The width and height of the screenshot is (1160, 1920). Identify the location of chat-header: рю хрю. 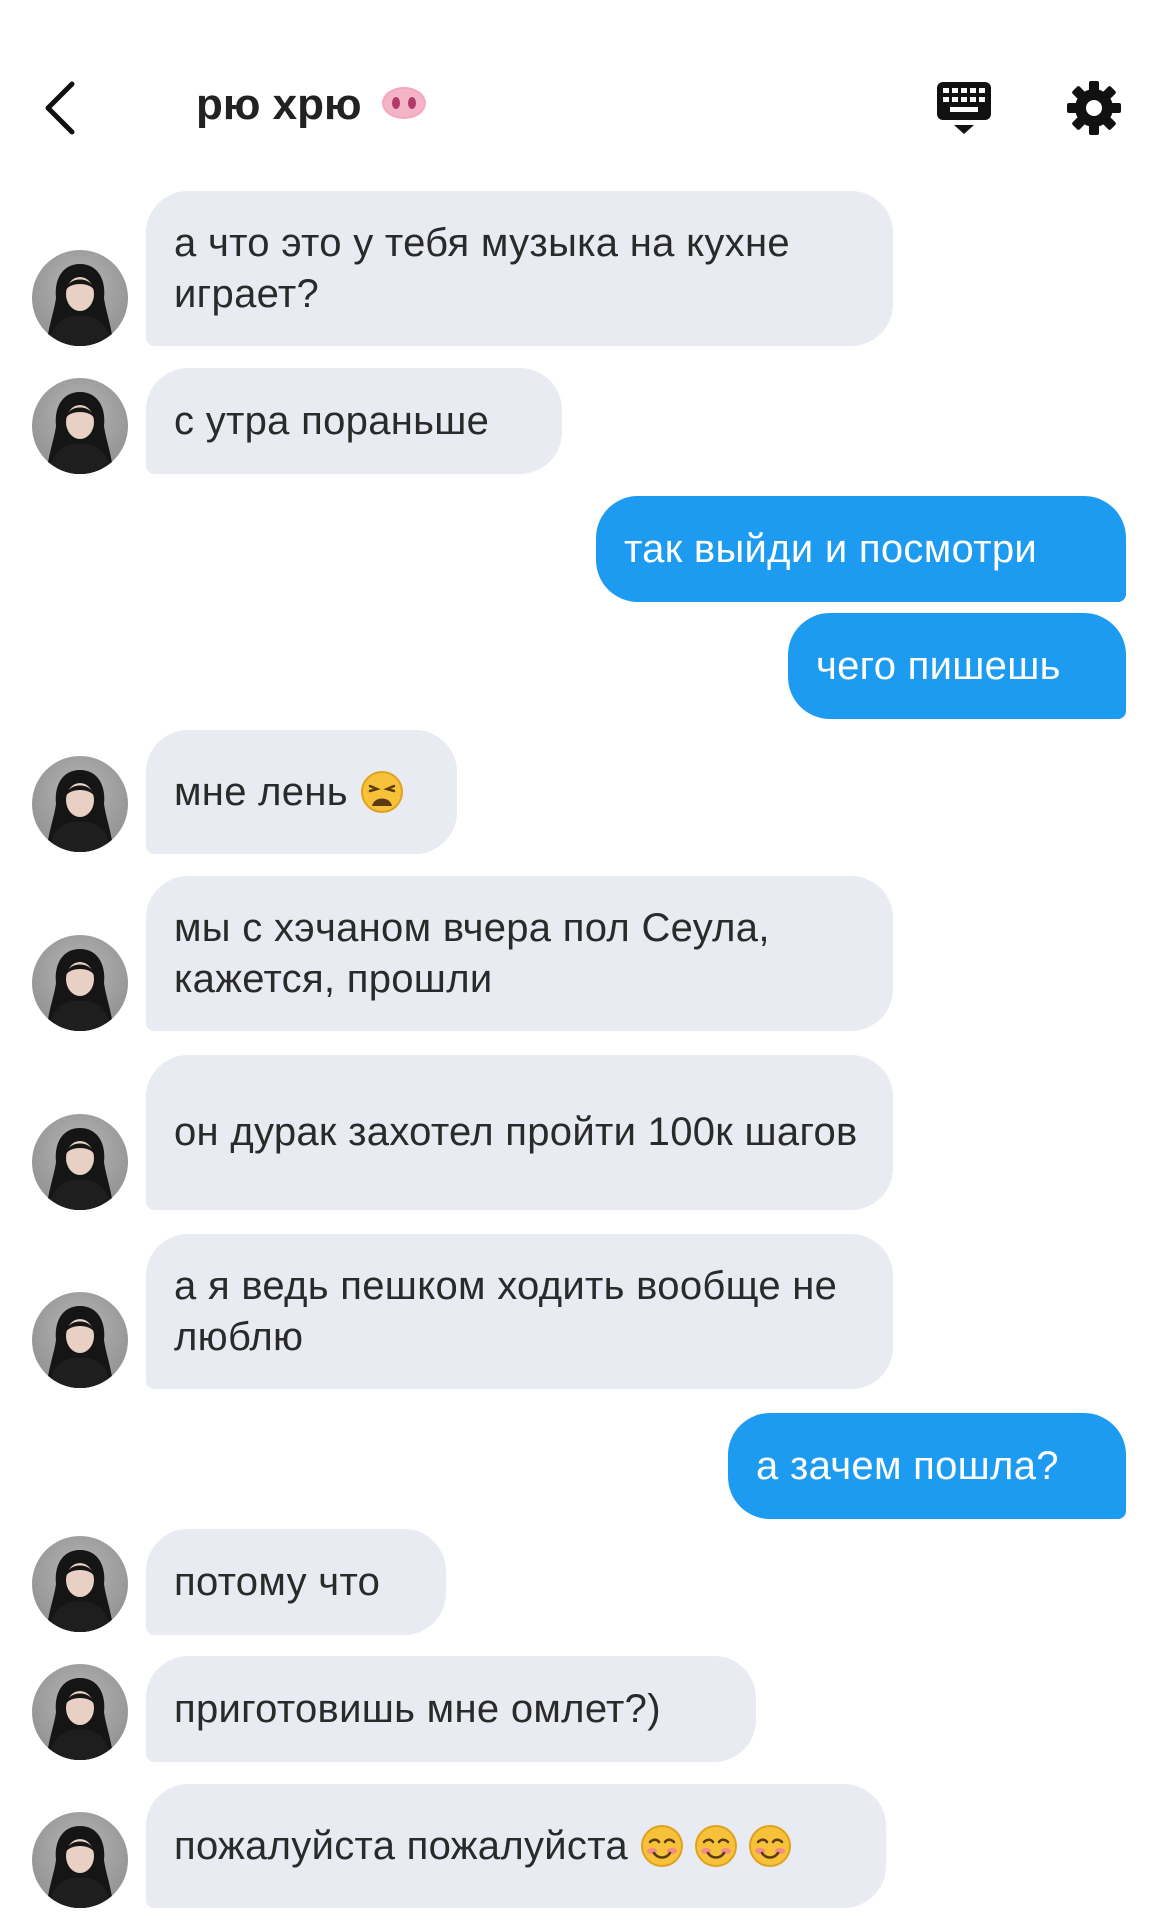
(580, 100).